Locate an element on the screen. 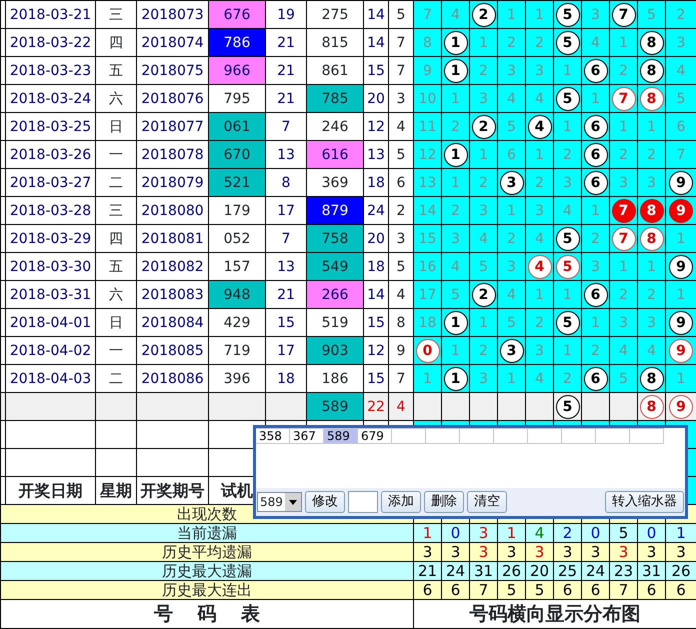  date-cell: 2018-03-31 is located at coordinates (51, 294).